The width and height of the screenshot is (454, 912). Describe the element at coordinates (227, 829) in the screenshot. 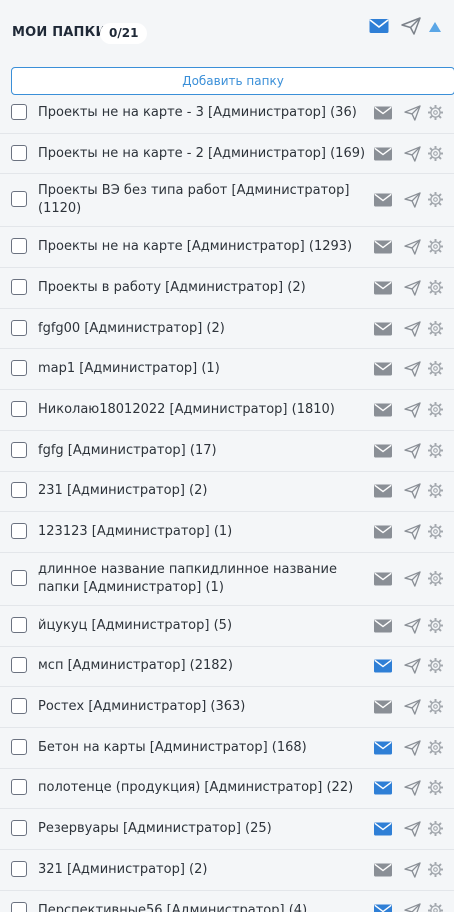

I see `folder-row: Резервуары [Администратор] (25)` at that location.